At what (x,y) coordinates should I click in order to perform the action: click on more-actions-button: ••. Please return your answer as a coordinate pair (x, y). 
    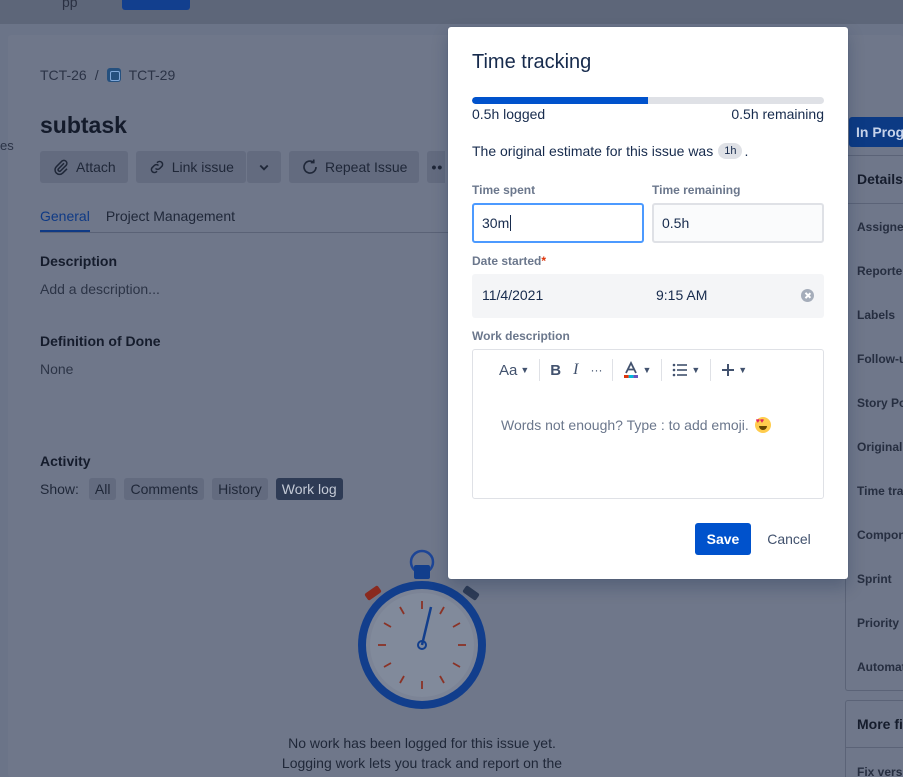
    Looking at the image, I should click on (436, 167).